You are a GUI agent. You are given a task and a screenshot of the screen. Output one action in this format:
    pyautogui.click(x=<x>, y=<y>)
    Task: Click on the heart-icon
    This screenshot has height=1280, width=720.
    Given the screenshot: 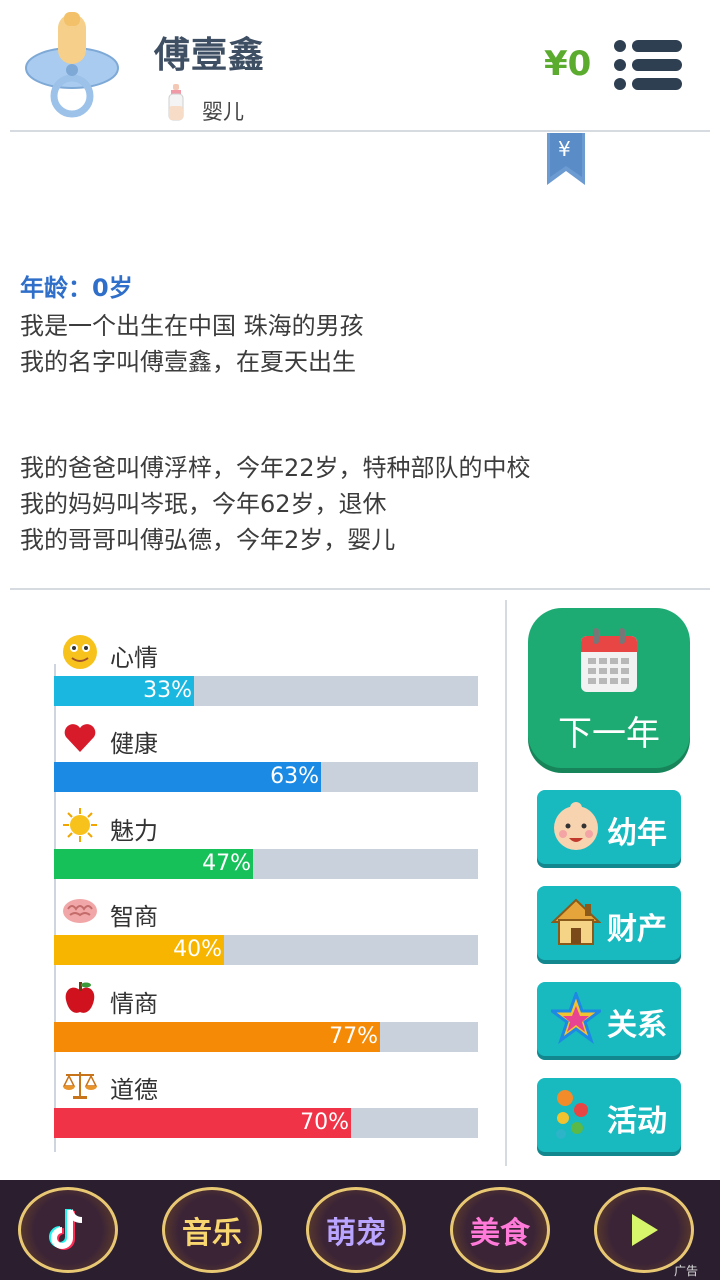 What is the action you would take?
    pyautogui.click(x=80, y=738)
    